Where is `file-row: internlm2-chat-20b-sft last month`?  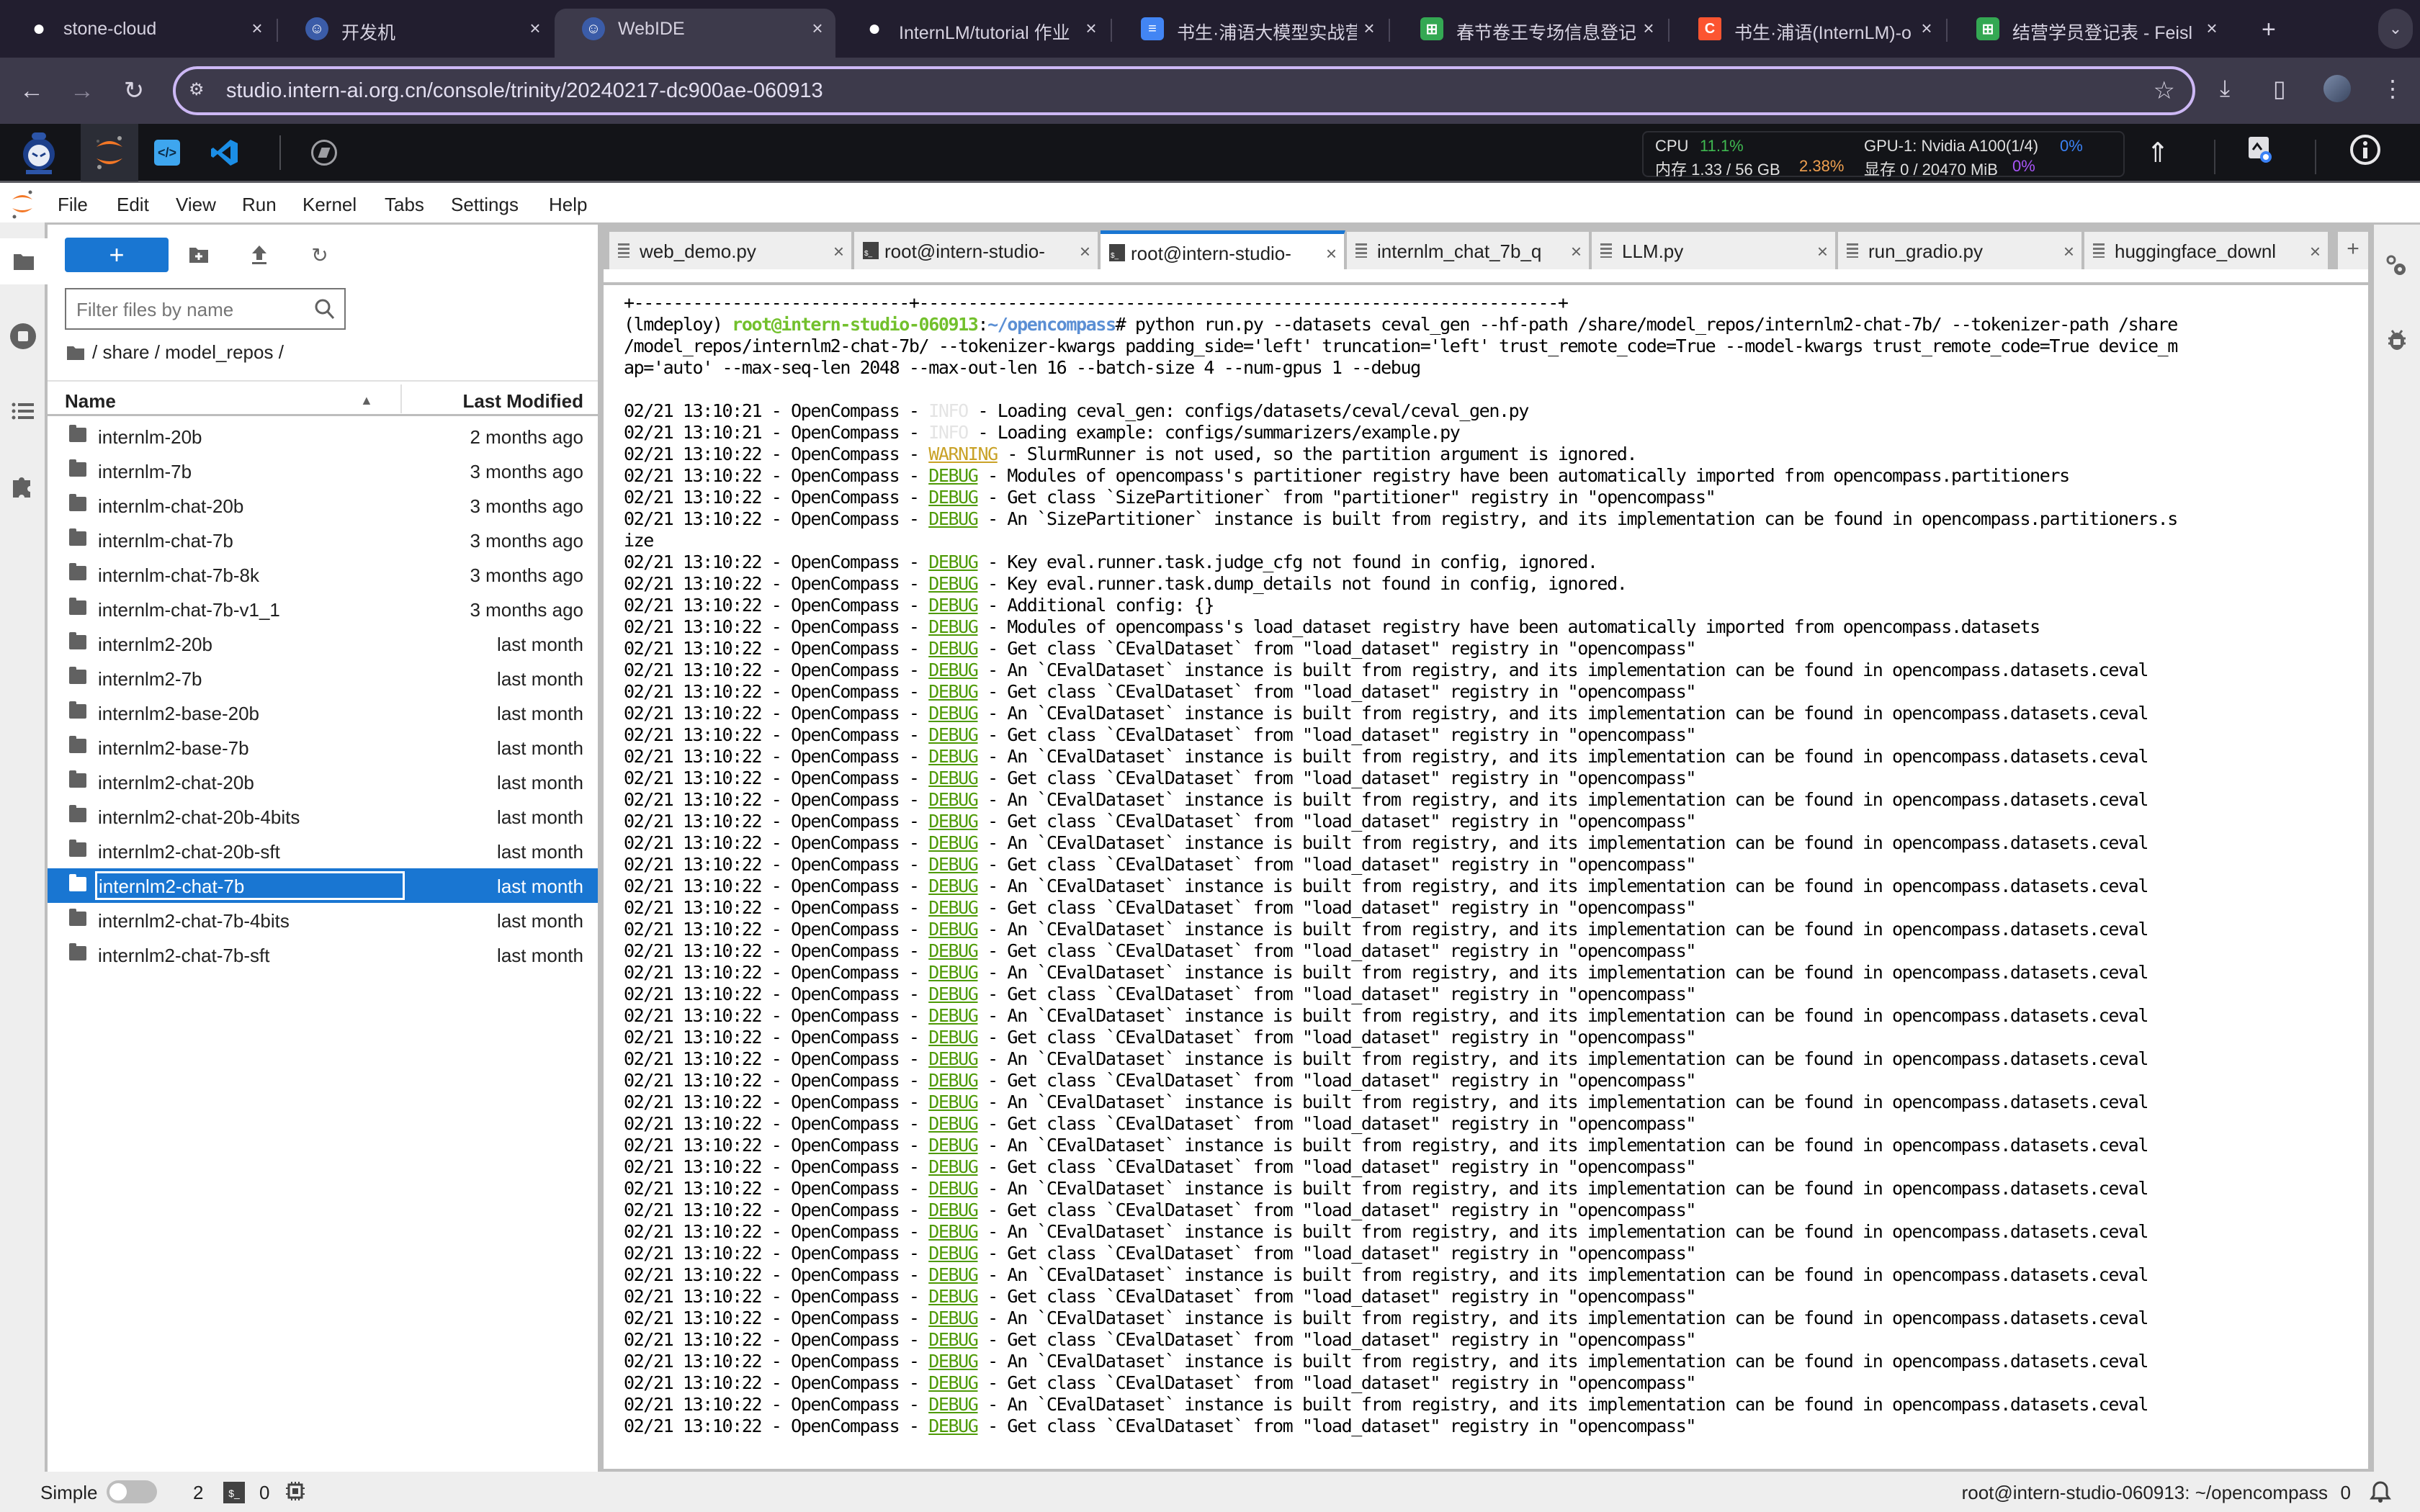
file-row: internlm2-chat-20b-sft last month is located at coordinates (323, 851).